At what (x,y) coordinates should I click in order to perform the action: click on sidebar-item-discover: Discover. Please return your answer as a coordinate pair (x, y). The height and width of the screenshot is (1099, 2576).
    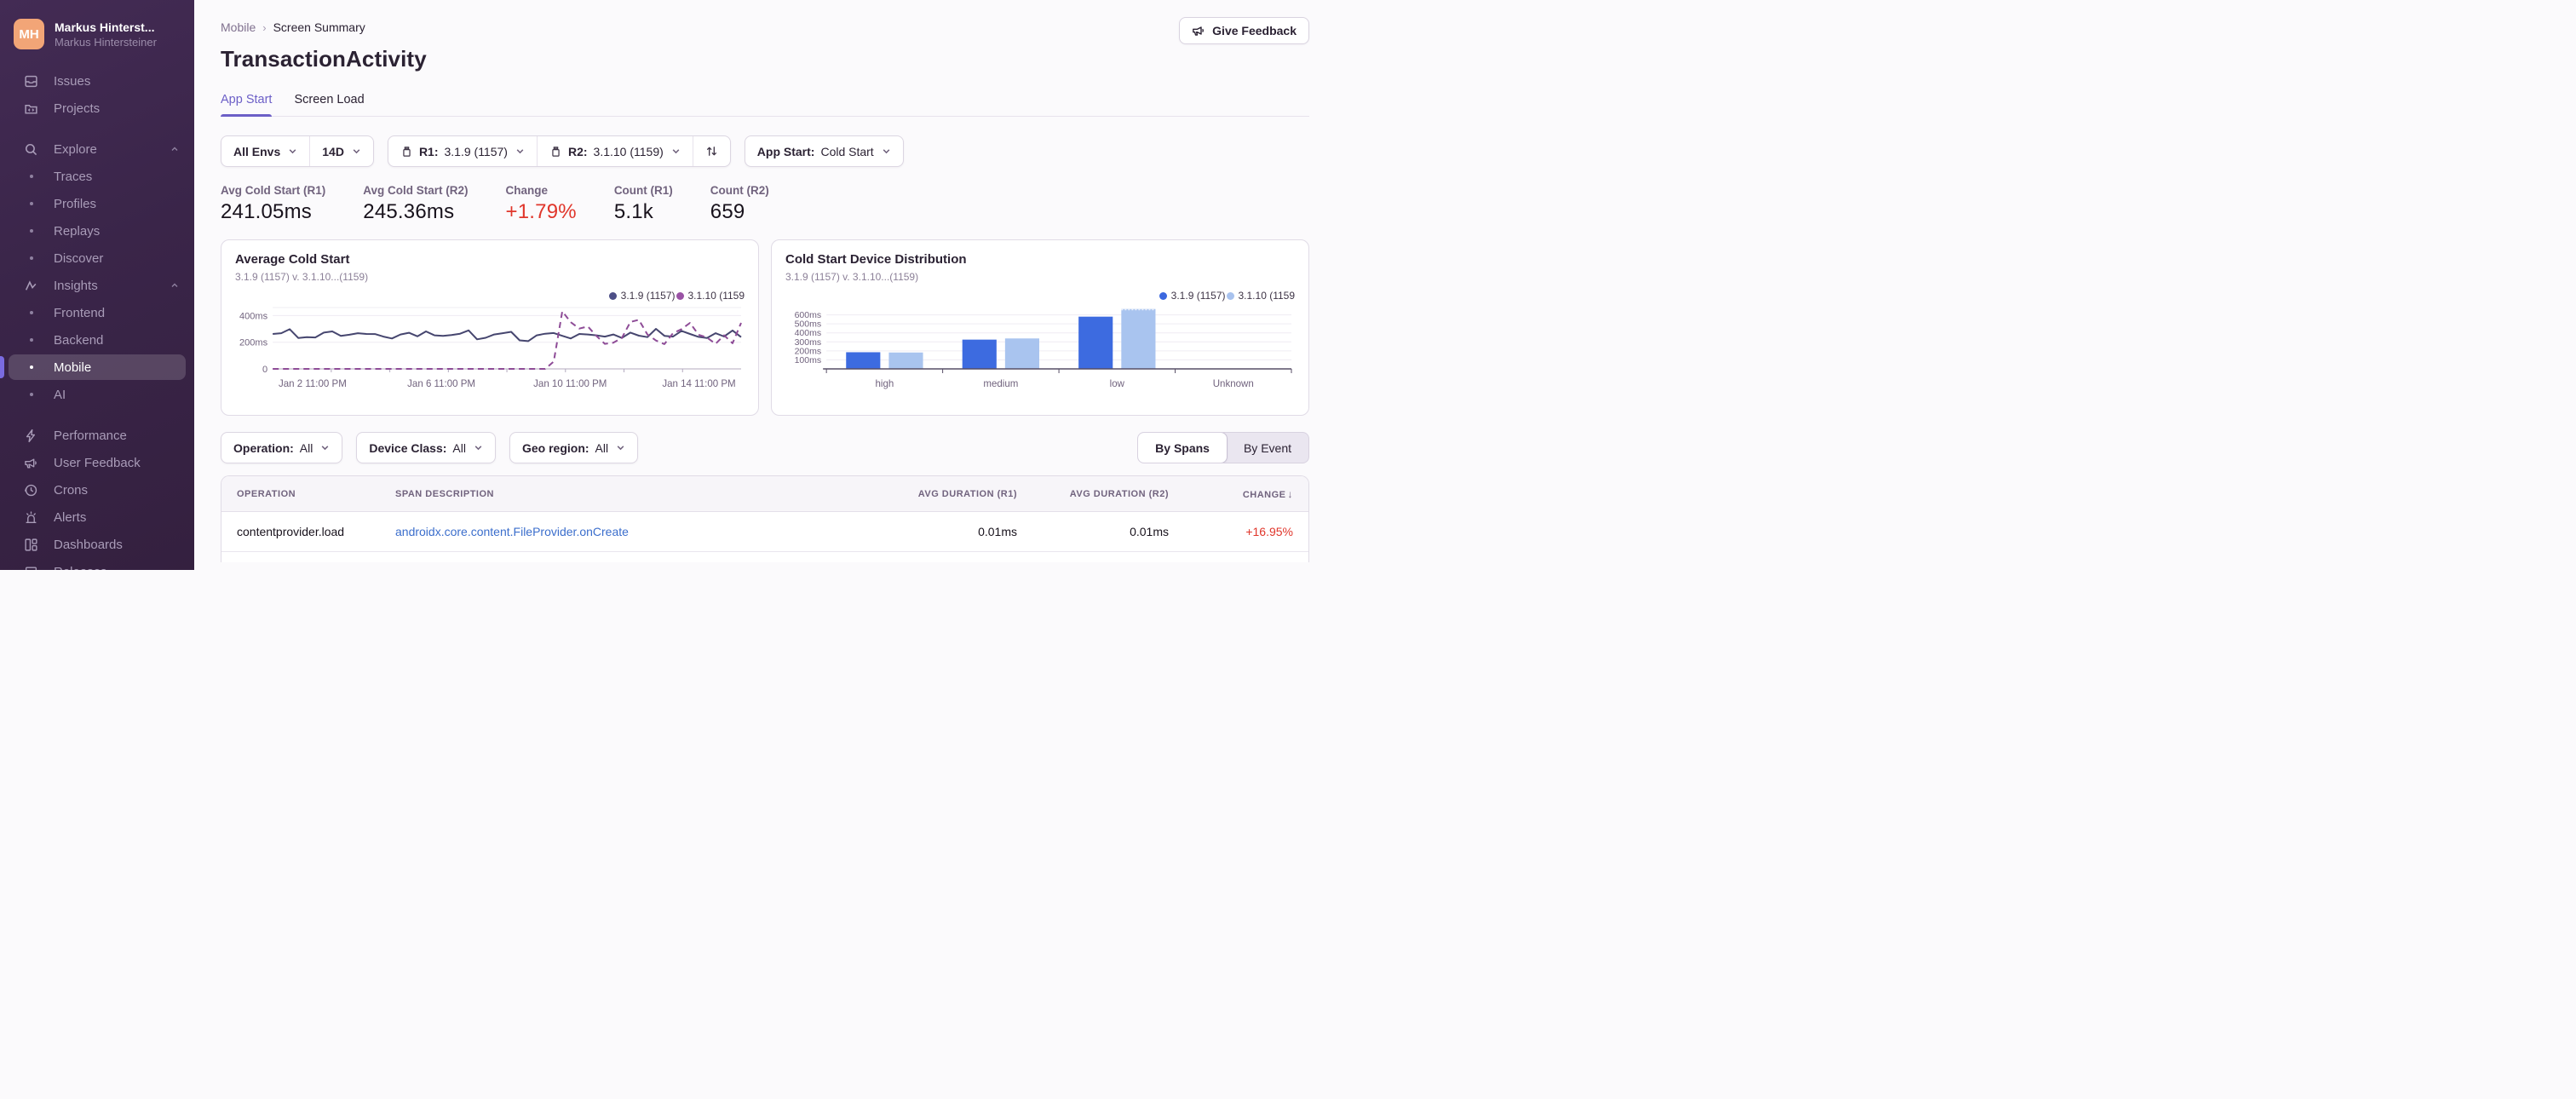
    Looking at the image, I should click on (98, 258).